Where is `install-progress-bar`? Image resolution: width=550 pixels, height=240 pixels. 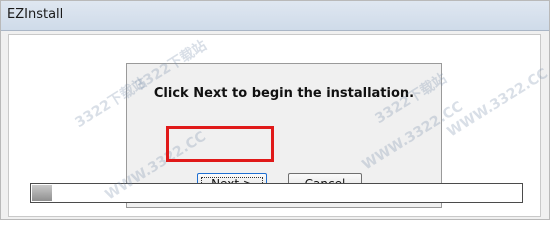 install-progress-bar is located at coordinates (276, 193).